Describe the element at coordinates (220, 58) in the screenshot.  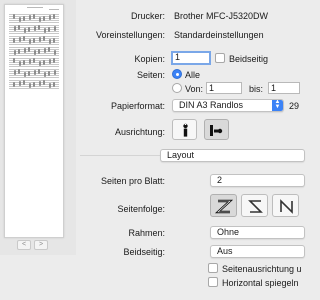
I see `duplex-checkbox` at that location.